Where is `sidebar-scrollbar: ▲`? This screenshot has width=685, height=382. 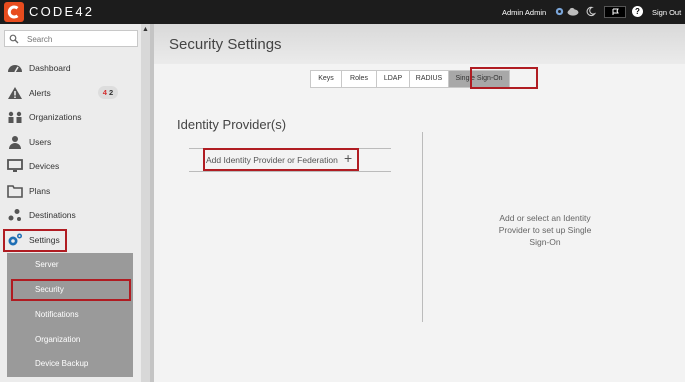
sidebar-scrollbar: ▲ is located at coordinates (145, 203).